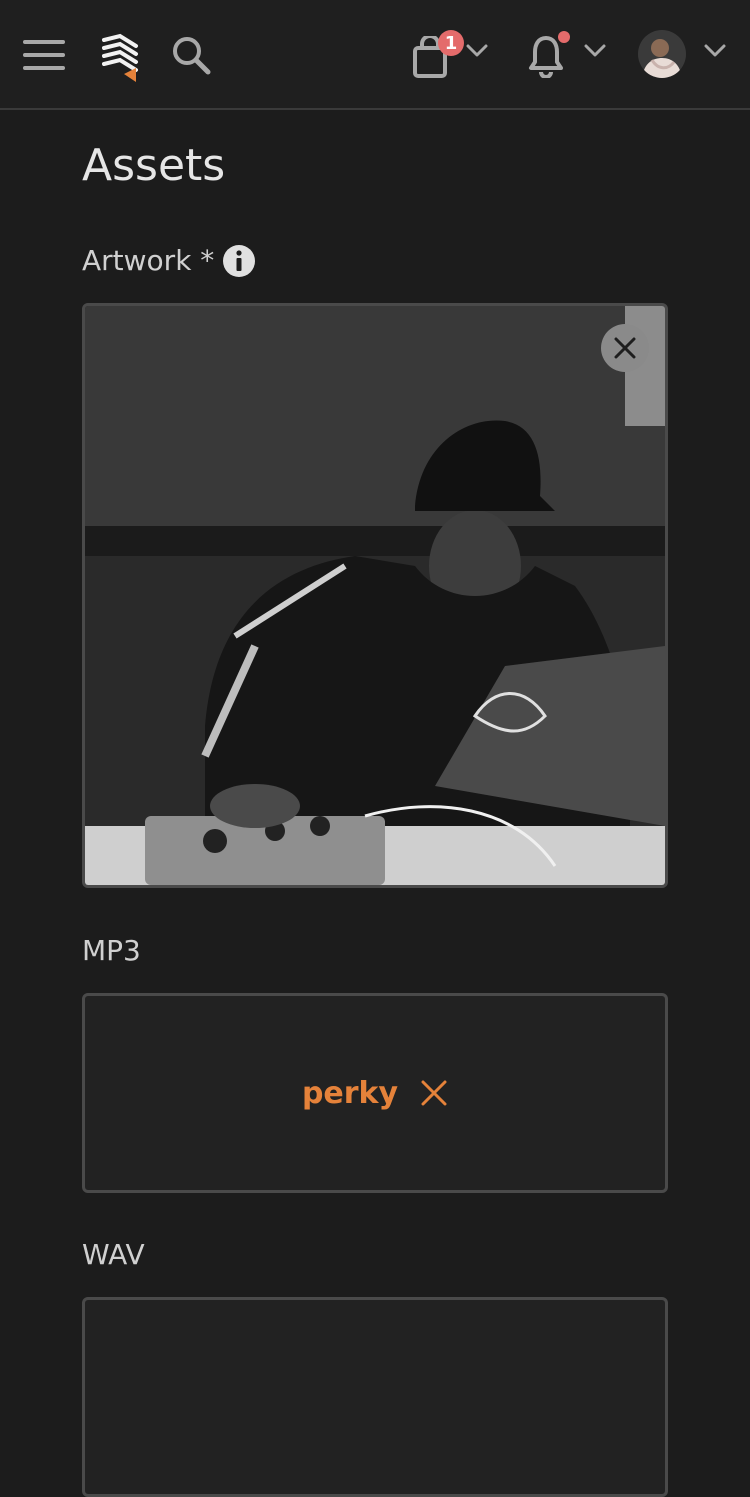 Image resolution: width=750 pixels, height=1497 pixels. I want to click on user-photo-icon, so click(662, 54).